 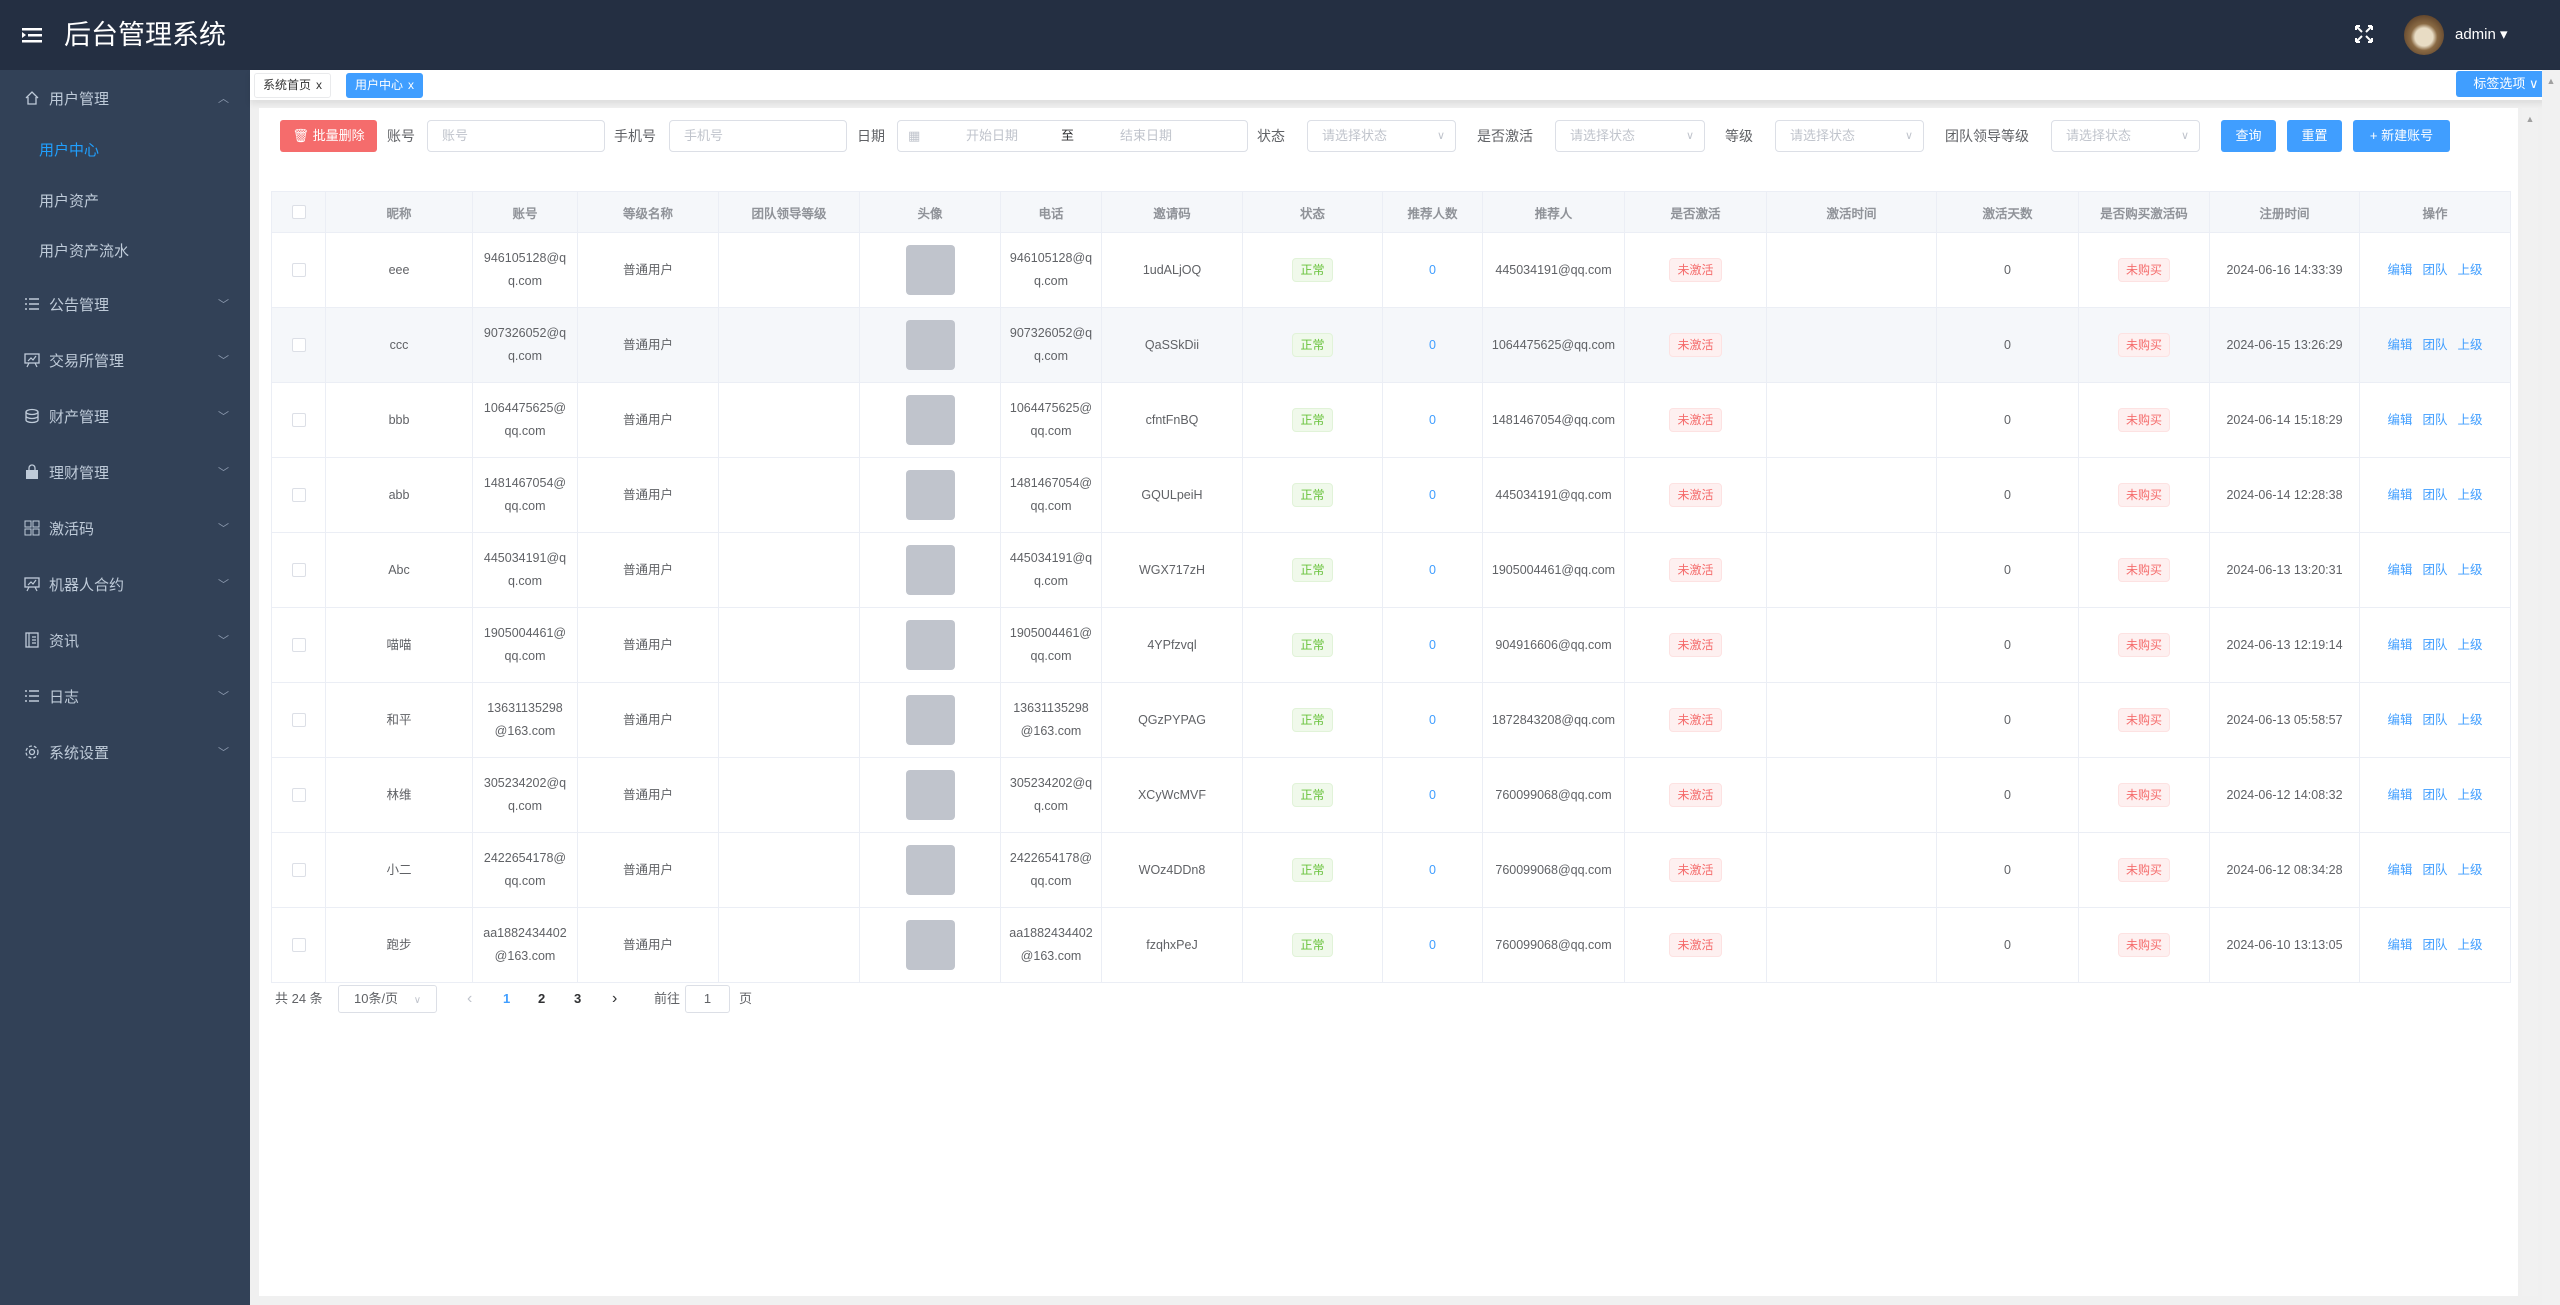 I want to click on goto-page-input: 1, so click(x=707, y=999).